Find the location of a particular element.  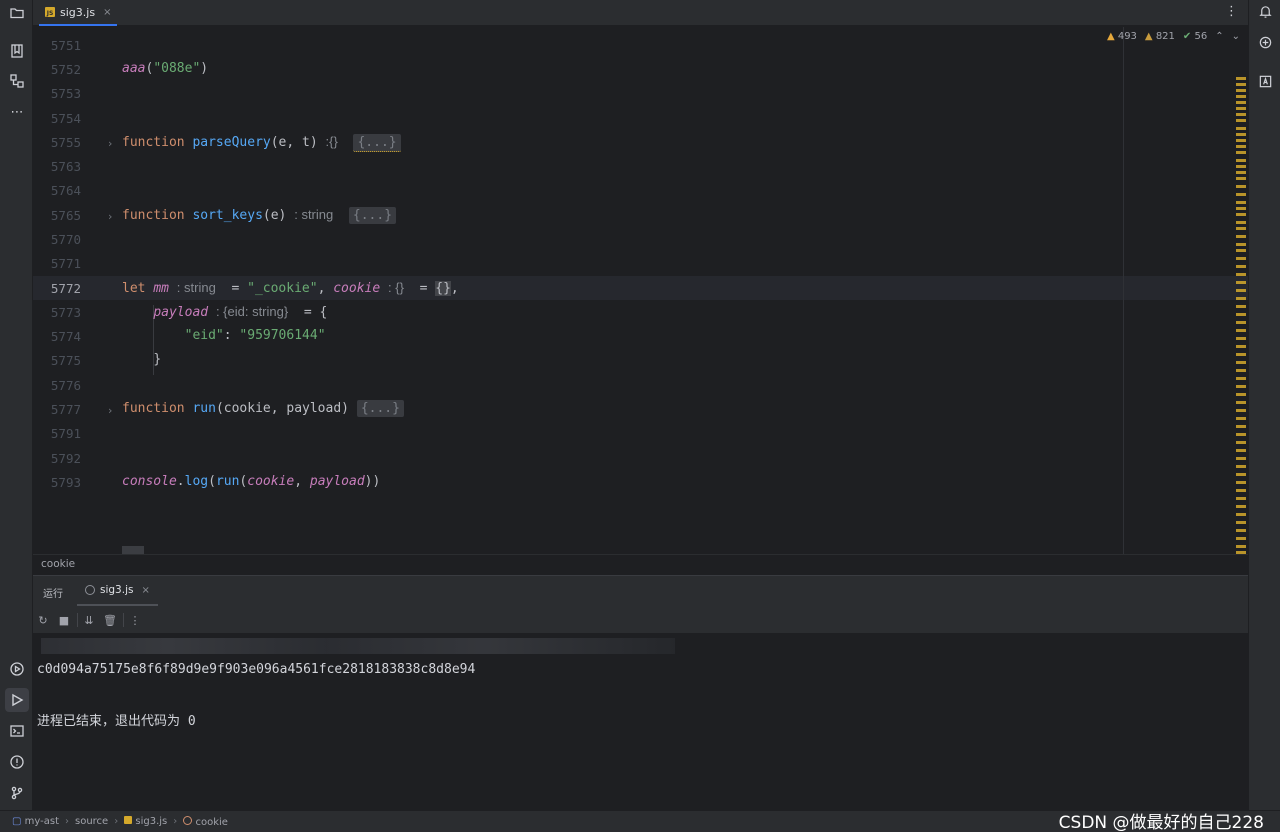

problems-icon is located at coordinates (17, 762).